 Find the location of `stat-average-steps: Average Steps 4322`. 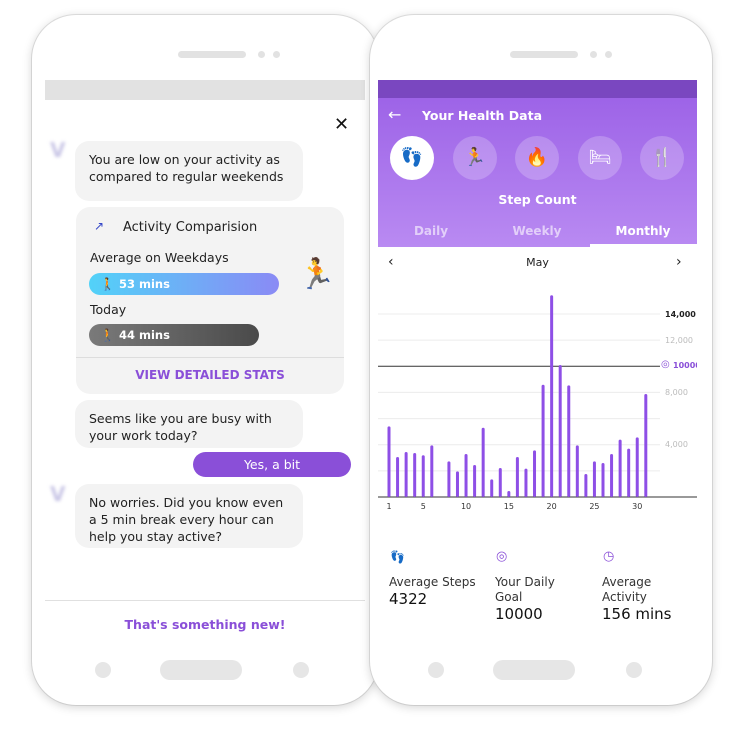

stat-average-steps: Average Steps 4322 is located at coordinates (439, 591).